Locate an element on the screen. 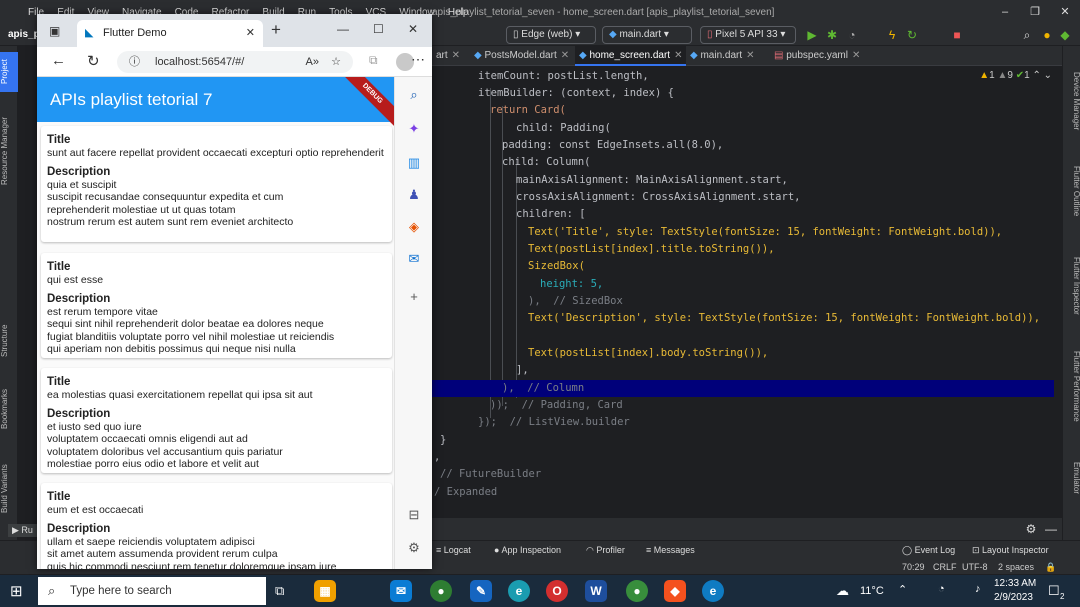 This screenshot has width=1080, height=607. ide-project-short: apis_p is located at coordinates (24, 34).